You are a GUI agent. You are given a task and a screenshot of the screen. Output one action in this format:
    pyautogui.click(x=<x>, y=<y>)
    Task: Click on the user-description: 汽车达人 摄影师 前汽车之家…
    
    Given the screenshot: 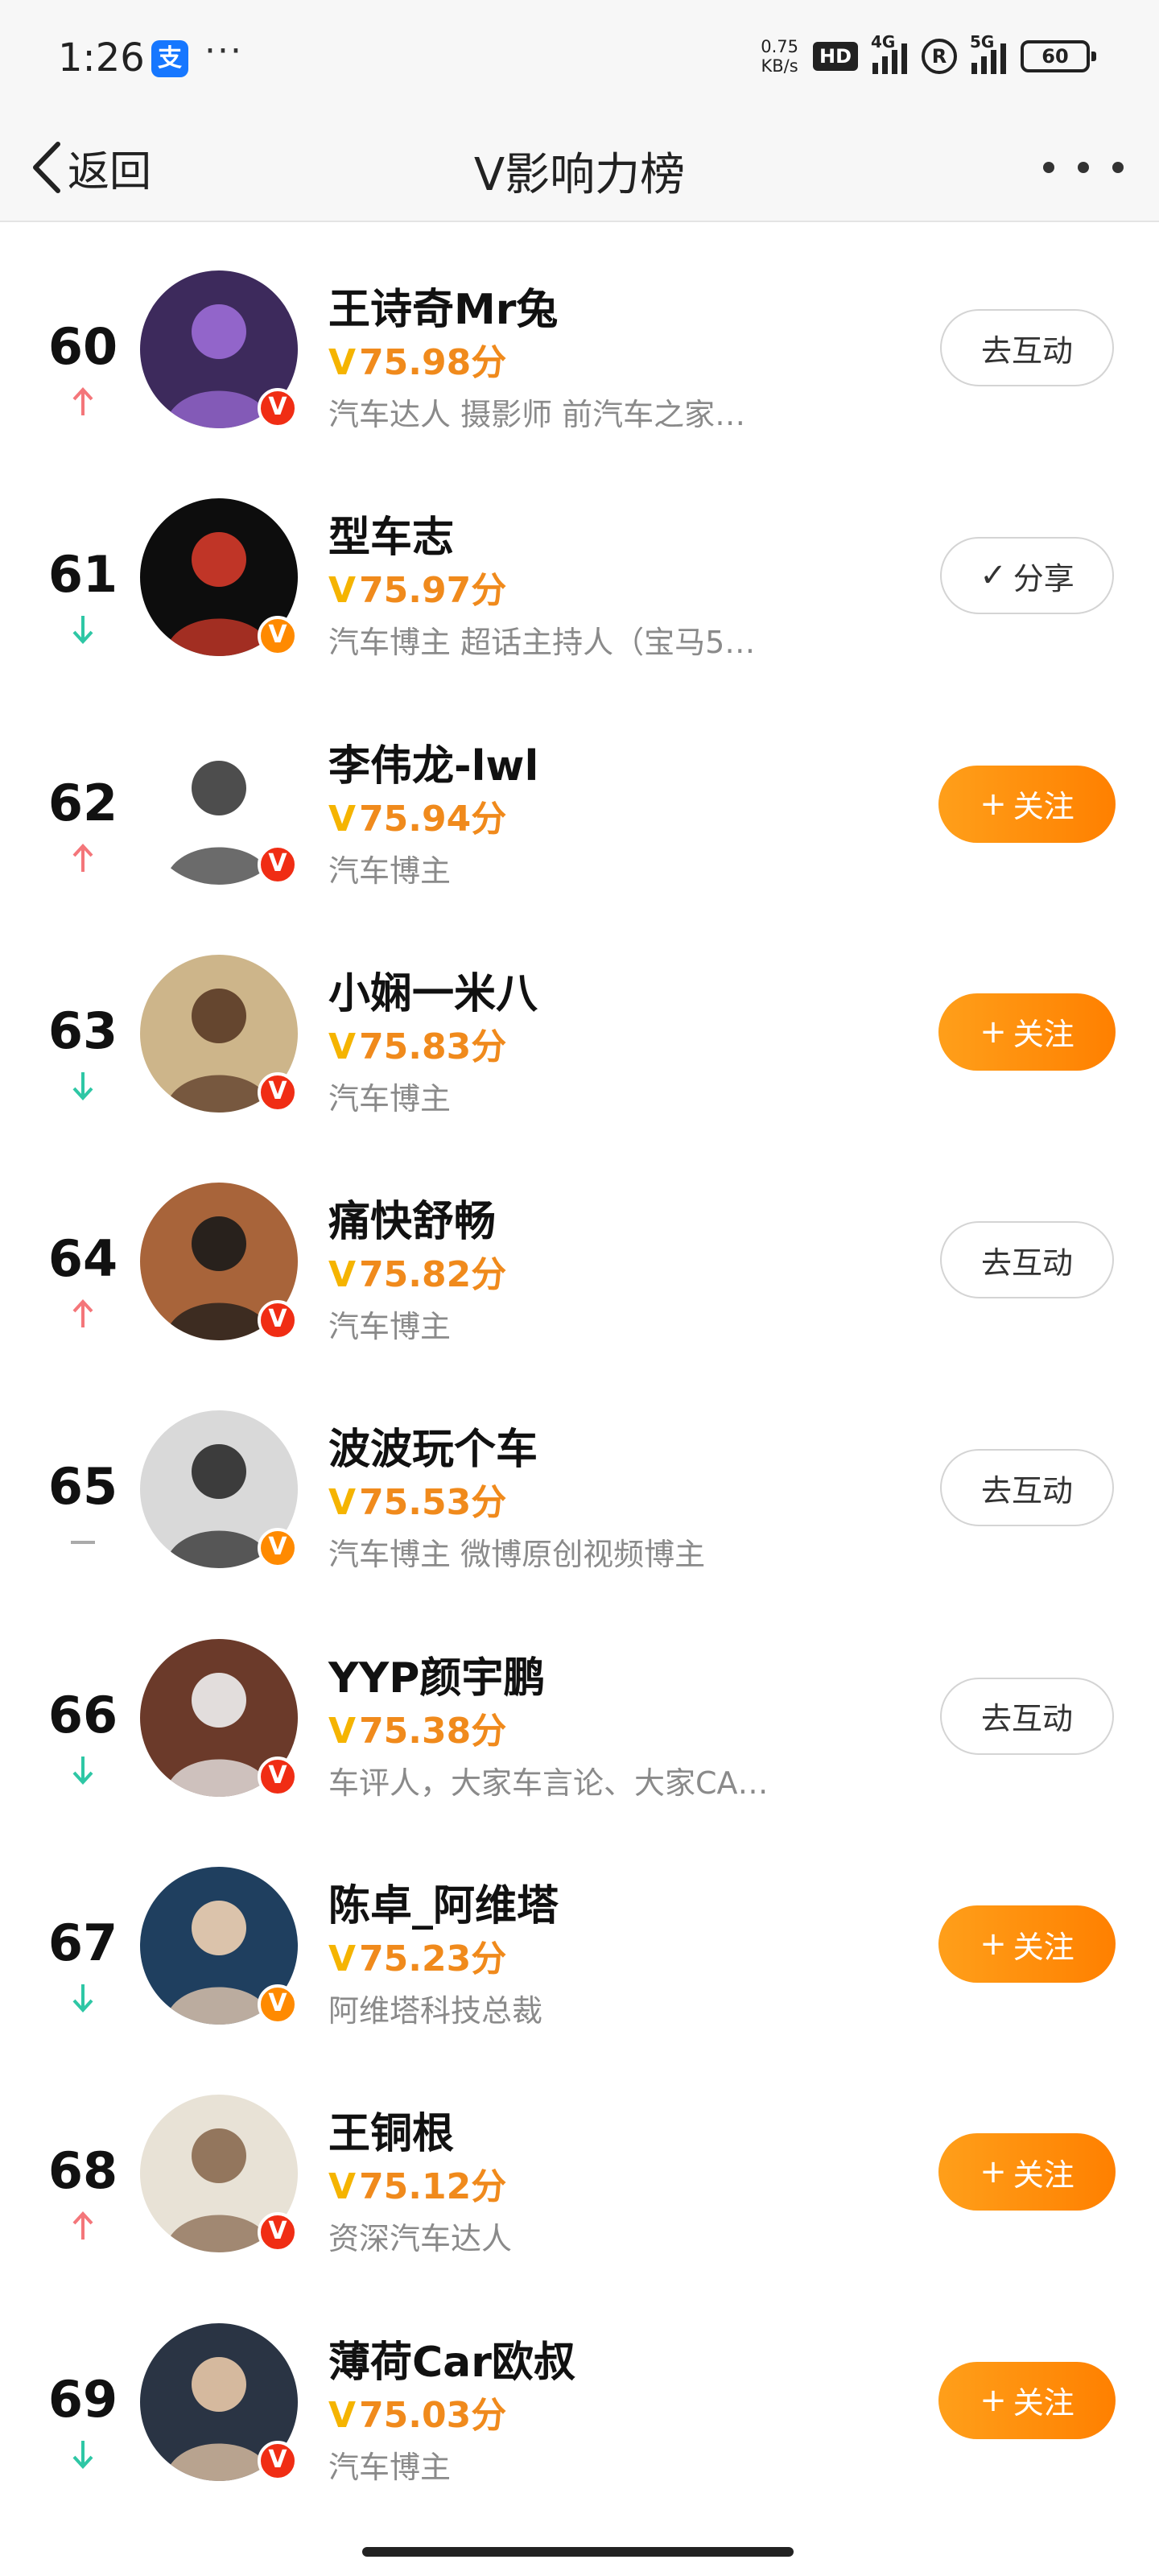 What is the action you would take?
    pyautogui.click(x=537, y=414)
    